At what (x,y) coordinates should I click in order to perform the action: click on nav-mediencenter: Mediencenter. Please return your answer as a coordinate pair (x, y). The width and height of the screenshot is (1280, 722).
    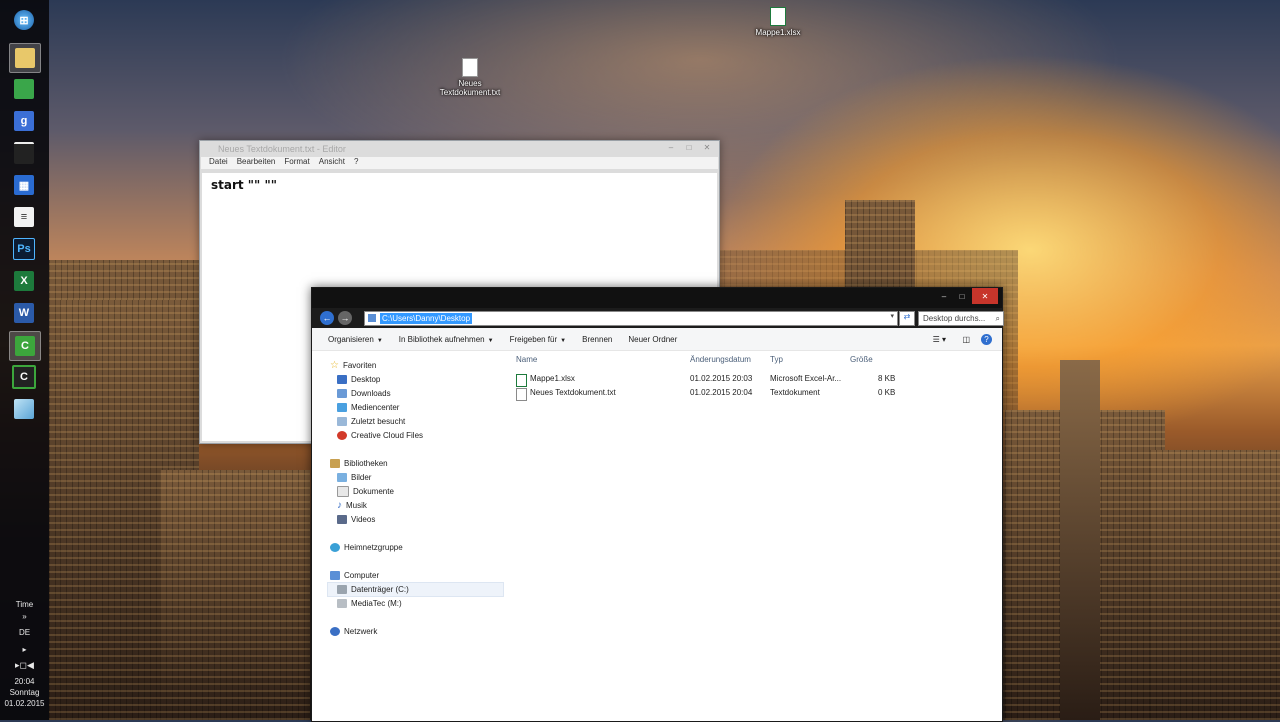
    Looking at the image, I should click on (368, 407).